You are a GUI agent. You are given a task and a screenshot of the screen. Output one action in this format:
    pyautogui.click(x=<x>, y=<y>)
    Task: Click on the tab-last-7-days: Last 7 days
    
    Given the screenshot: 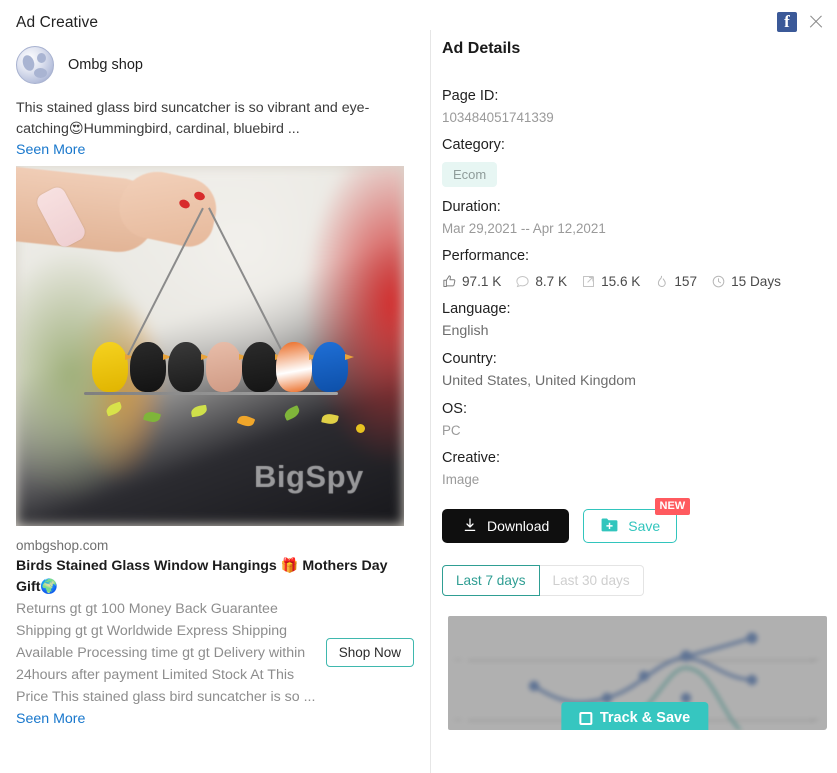 What is the action you would take?
    pyautogui.click(x=491, y=580)
    